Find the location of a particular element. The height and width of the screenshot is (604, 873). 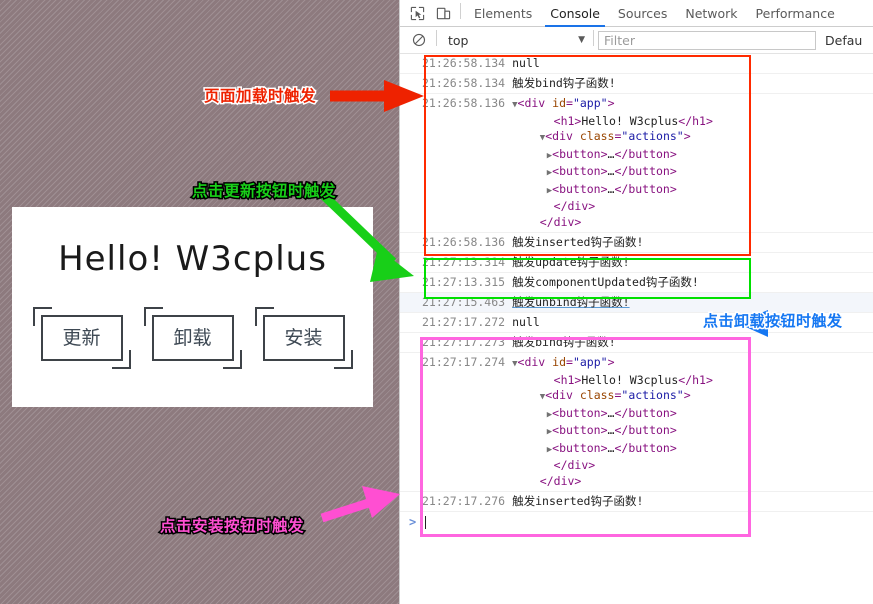

log-row: 21:27:17.276 触发inserted钩子函数! is located at coordinates (636, 502).